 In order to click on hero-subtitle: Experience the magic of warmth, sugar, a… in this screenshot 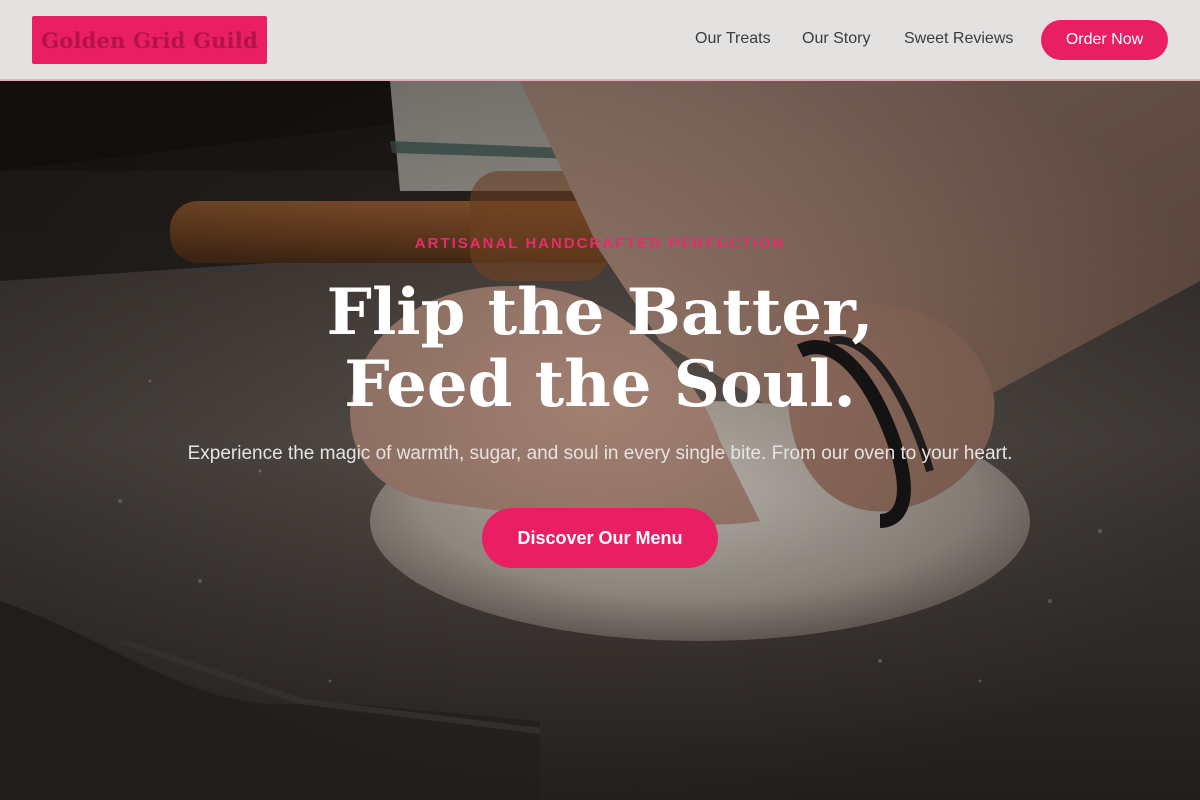, I will do `click(600, 453)`.